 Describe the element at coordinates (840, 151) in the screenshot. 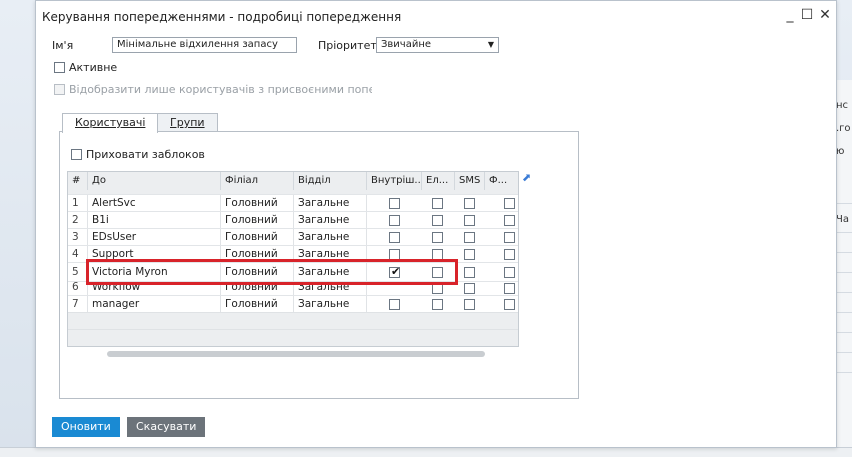

I see `background-text: ю` at that location.